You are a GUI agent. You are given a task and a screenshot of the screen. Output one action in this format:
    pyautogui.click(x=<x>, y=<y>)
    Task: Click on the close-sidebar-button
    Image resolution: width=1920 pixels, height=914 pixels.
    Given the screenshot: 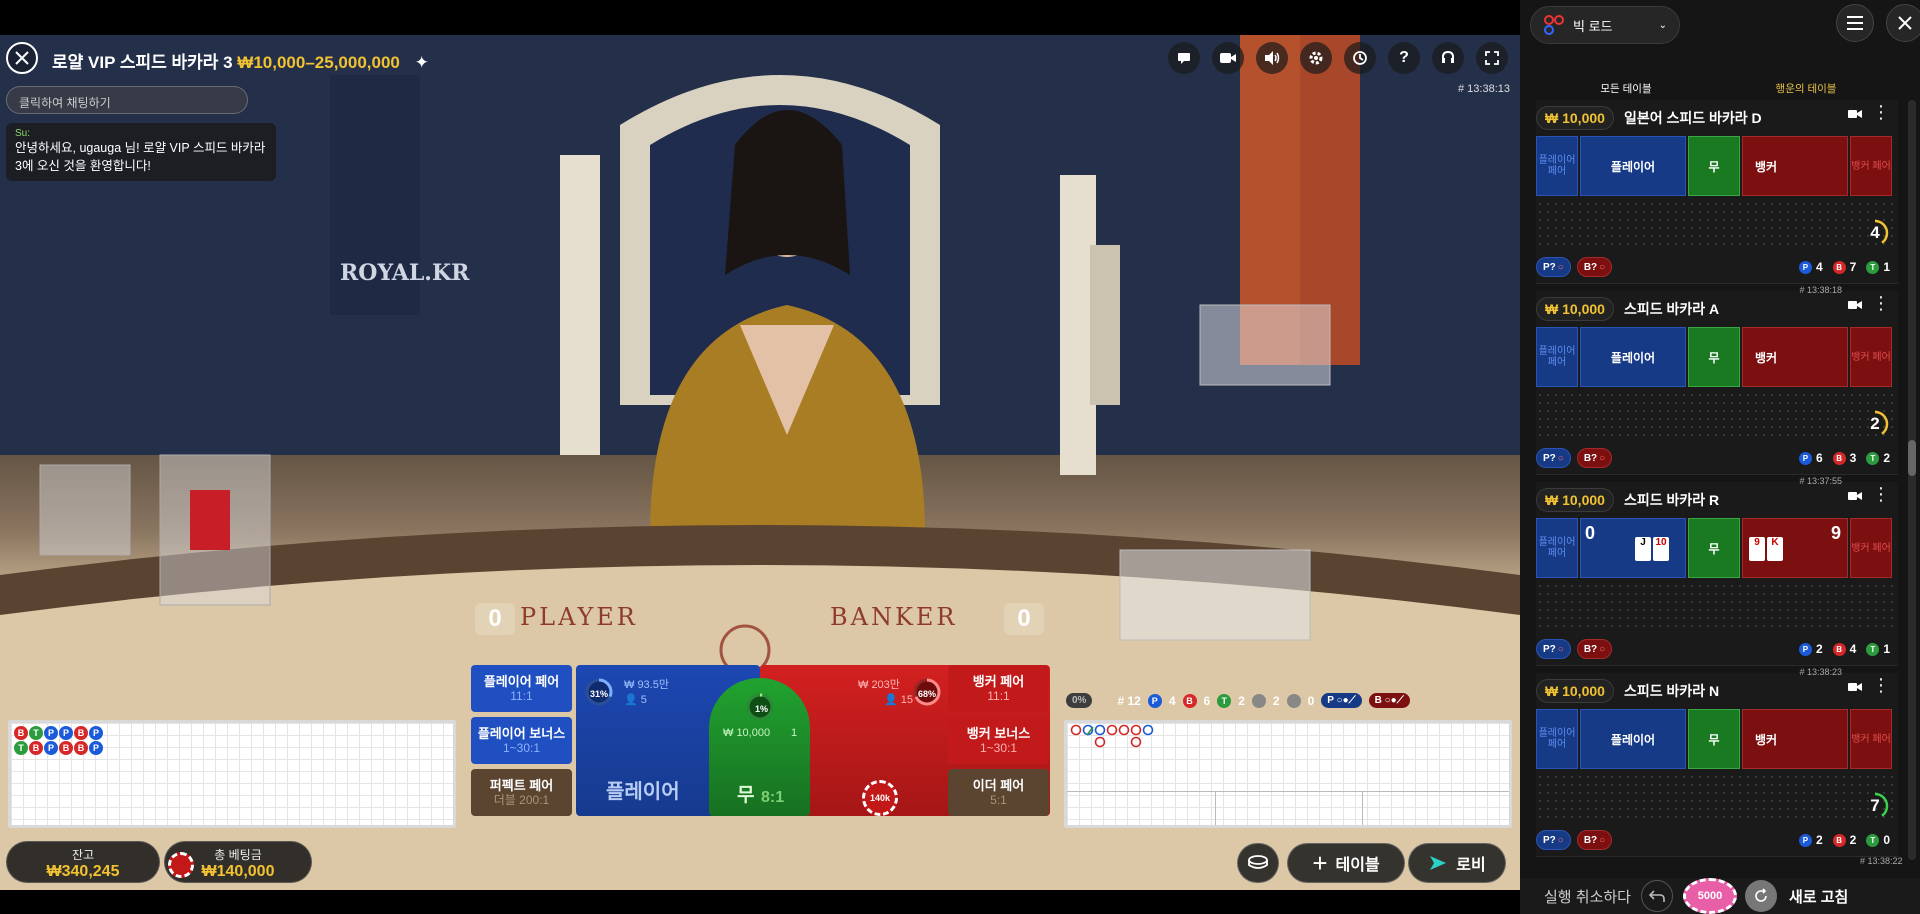 What is the action you would take?
    pyautogui.click(x=1903, y=23)
    